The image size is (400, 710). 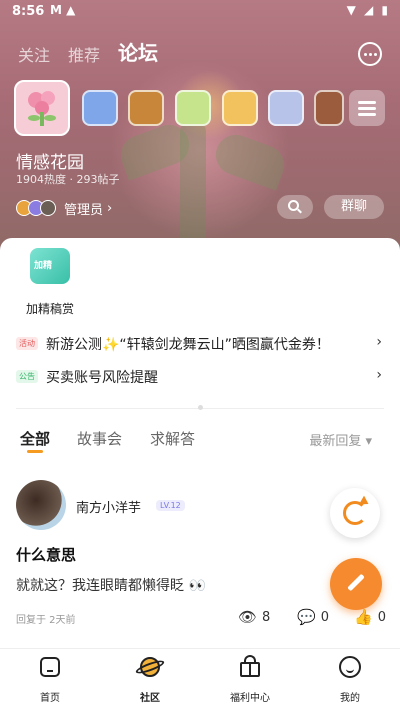 I want to click on top-tabs: 关注 推荐 论坛, so click(x=97, y=53).